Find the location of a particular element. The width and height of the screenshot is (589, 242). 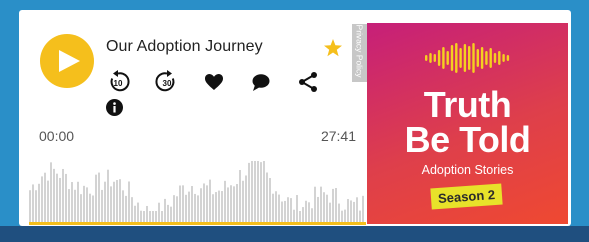

rewind-10-label: 10 is located at coordinates (118, 83).